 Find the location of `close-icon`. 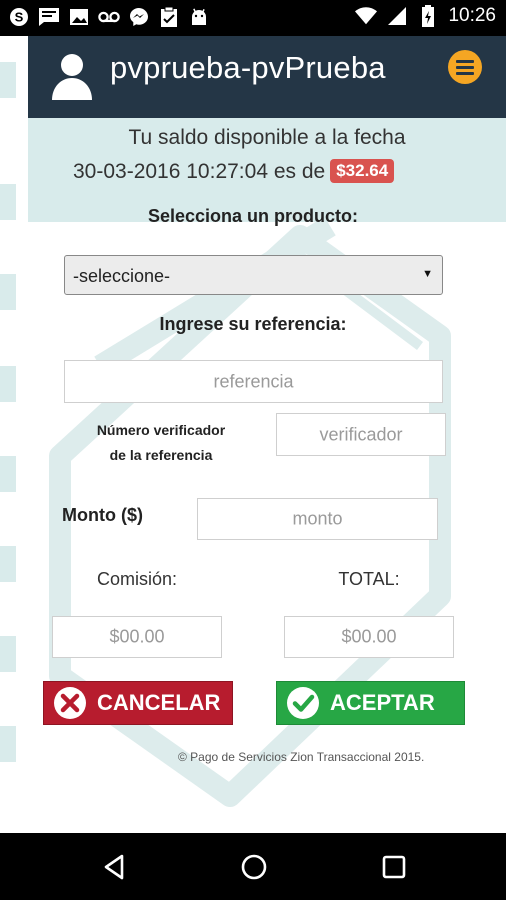

close-icon is located at coordinates (70, 703).